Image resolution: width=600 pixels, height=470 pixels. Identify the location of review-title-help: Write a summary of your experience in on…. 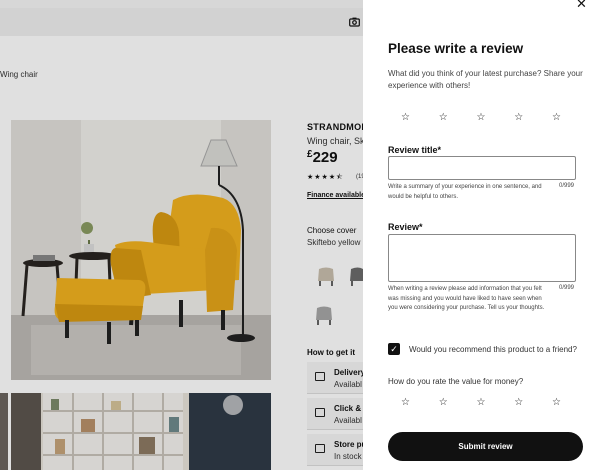
(465, 192).